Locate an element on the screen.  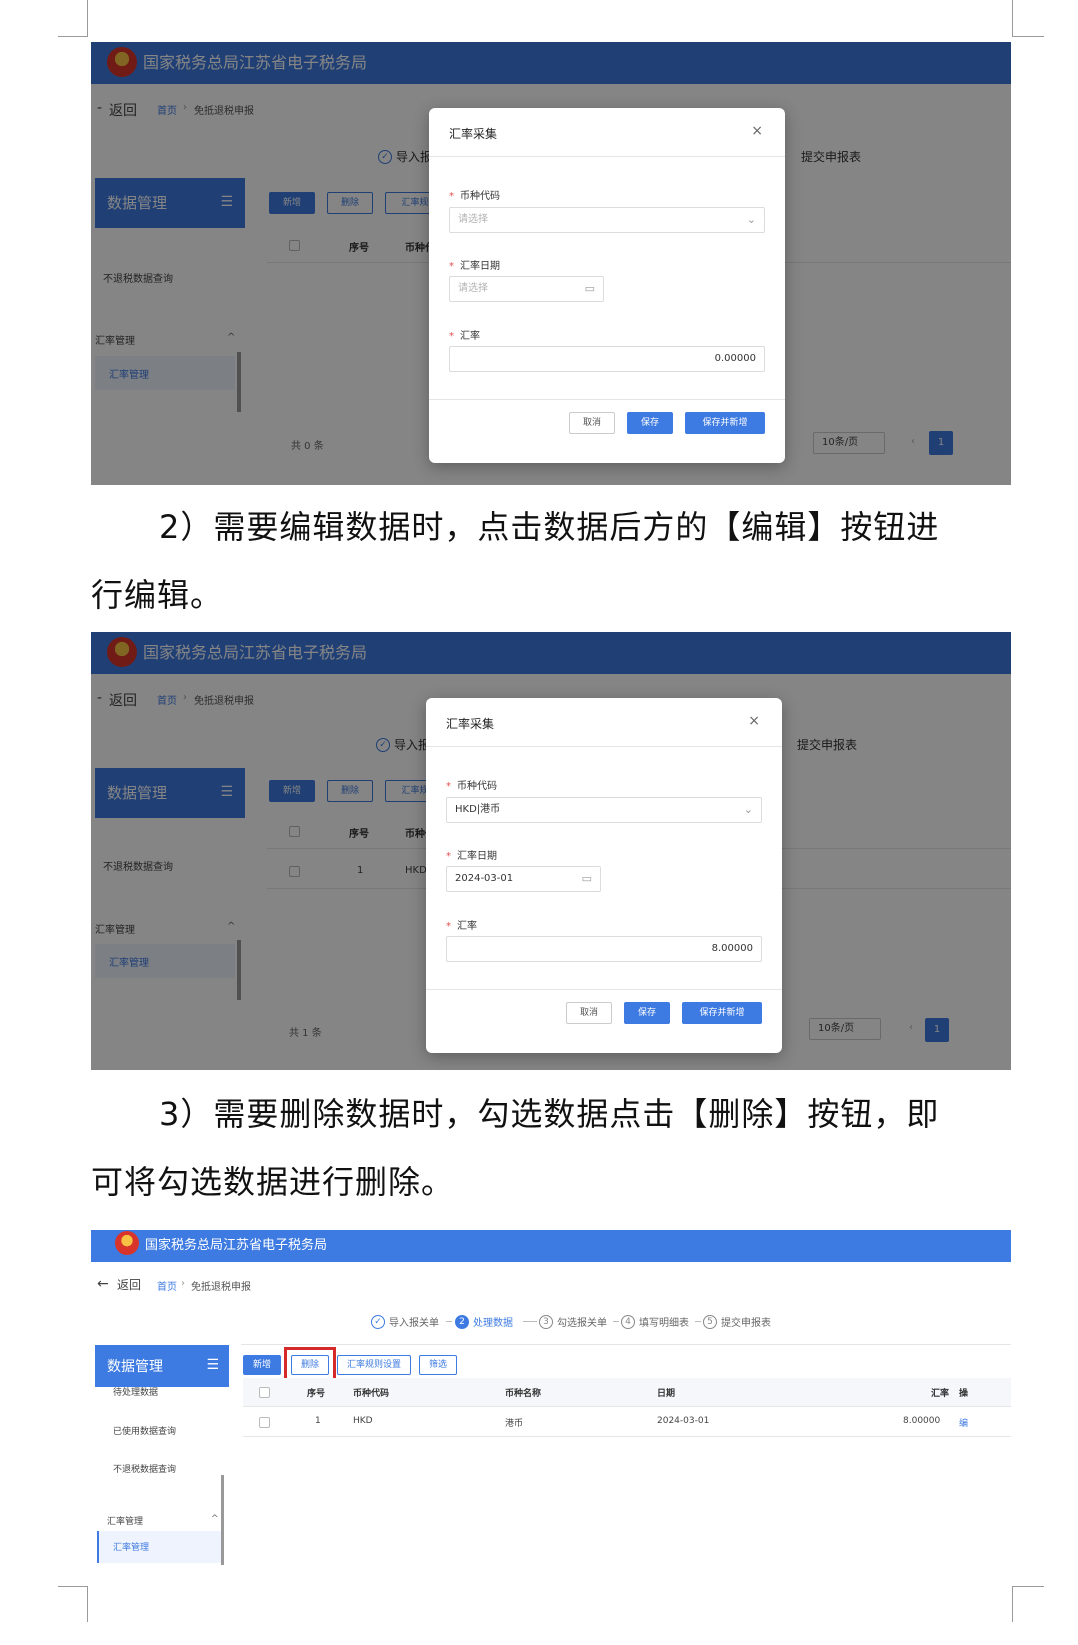
tax-emblem-icon is located at coordinates (127, 1243).